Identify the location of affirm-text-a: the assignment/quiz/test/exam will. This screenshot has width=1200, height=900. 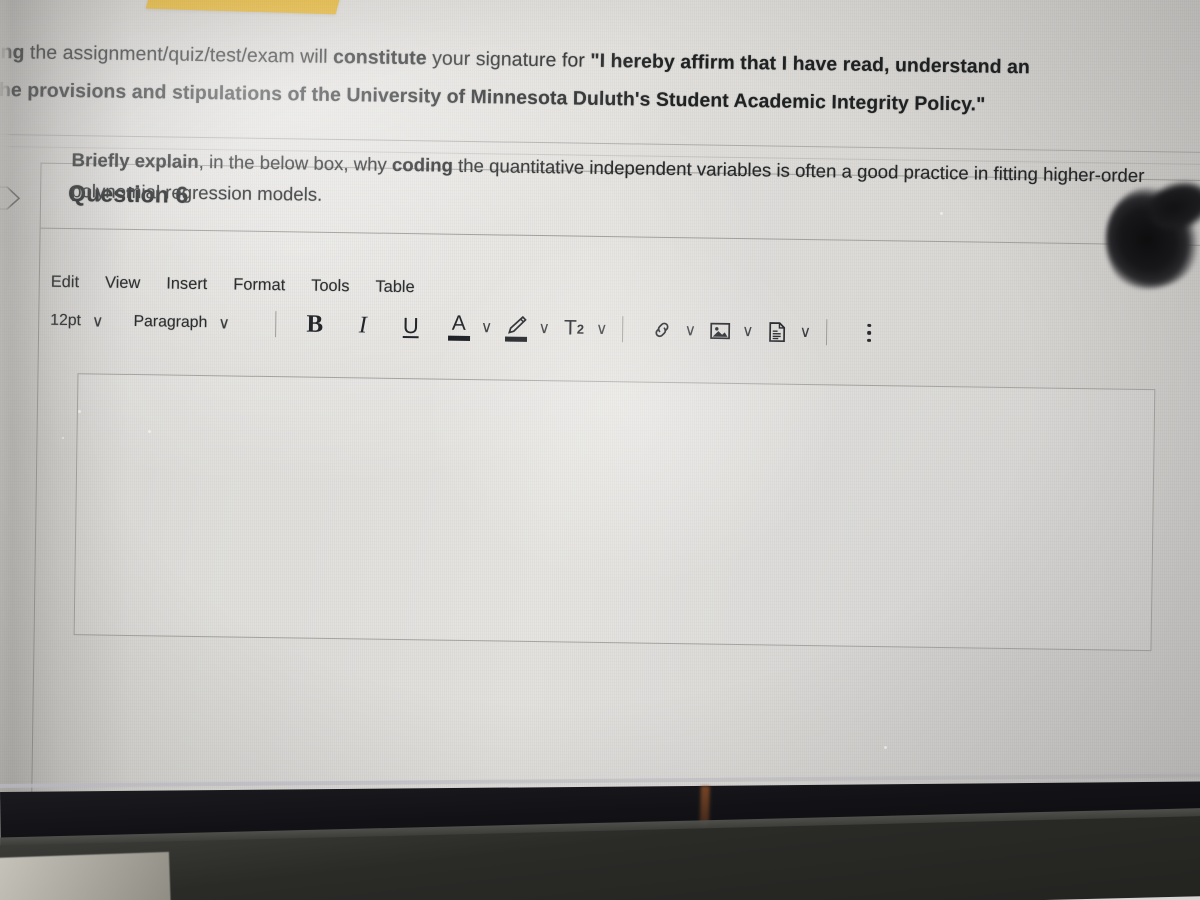
(179, 54).